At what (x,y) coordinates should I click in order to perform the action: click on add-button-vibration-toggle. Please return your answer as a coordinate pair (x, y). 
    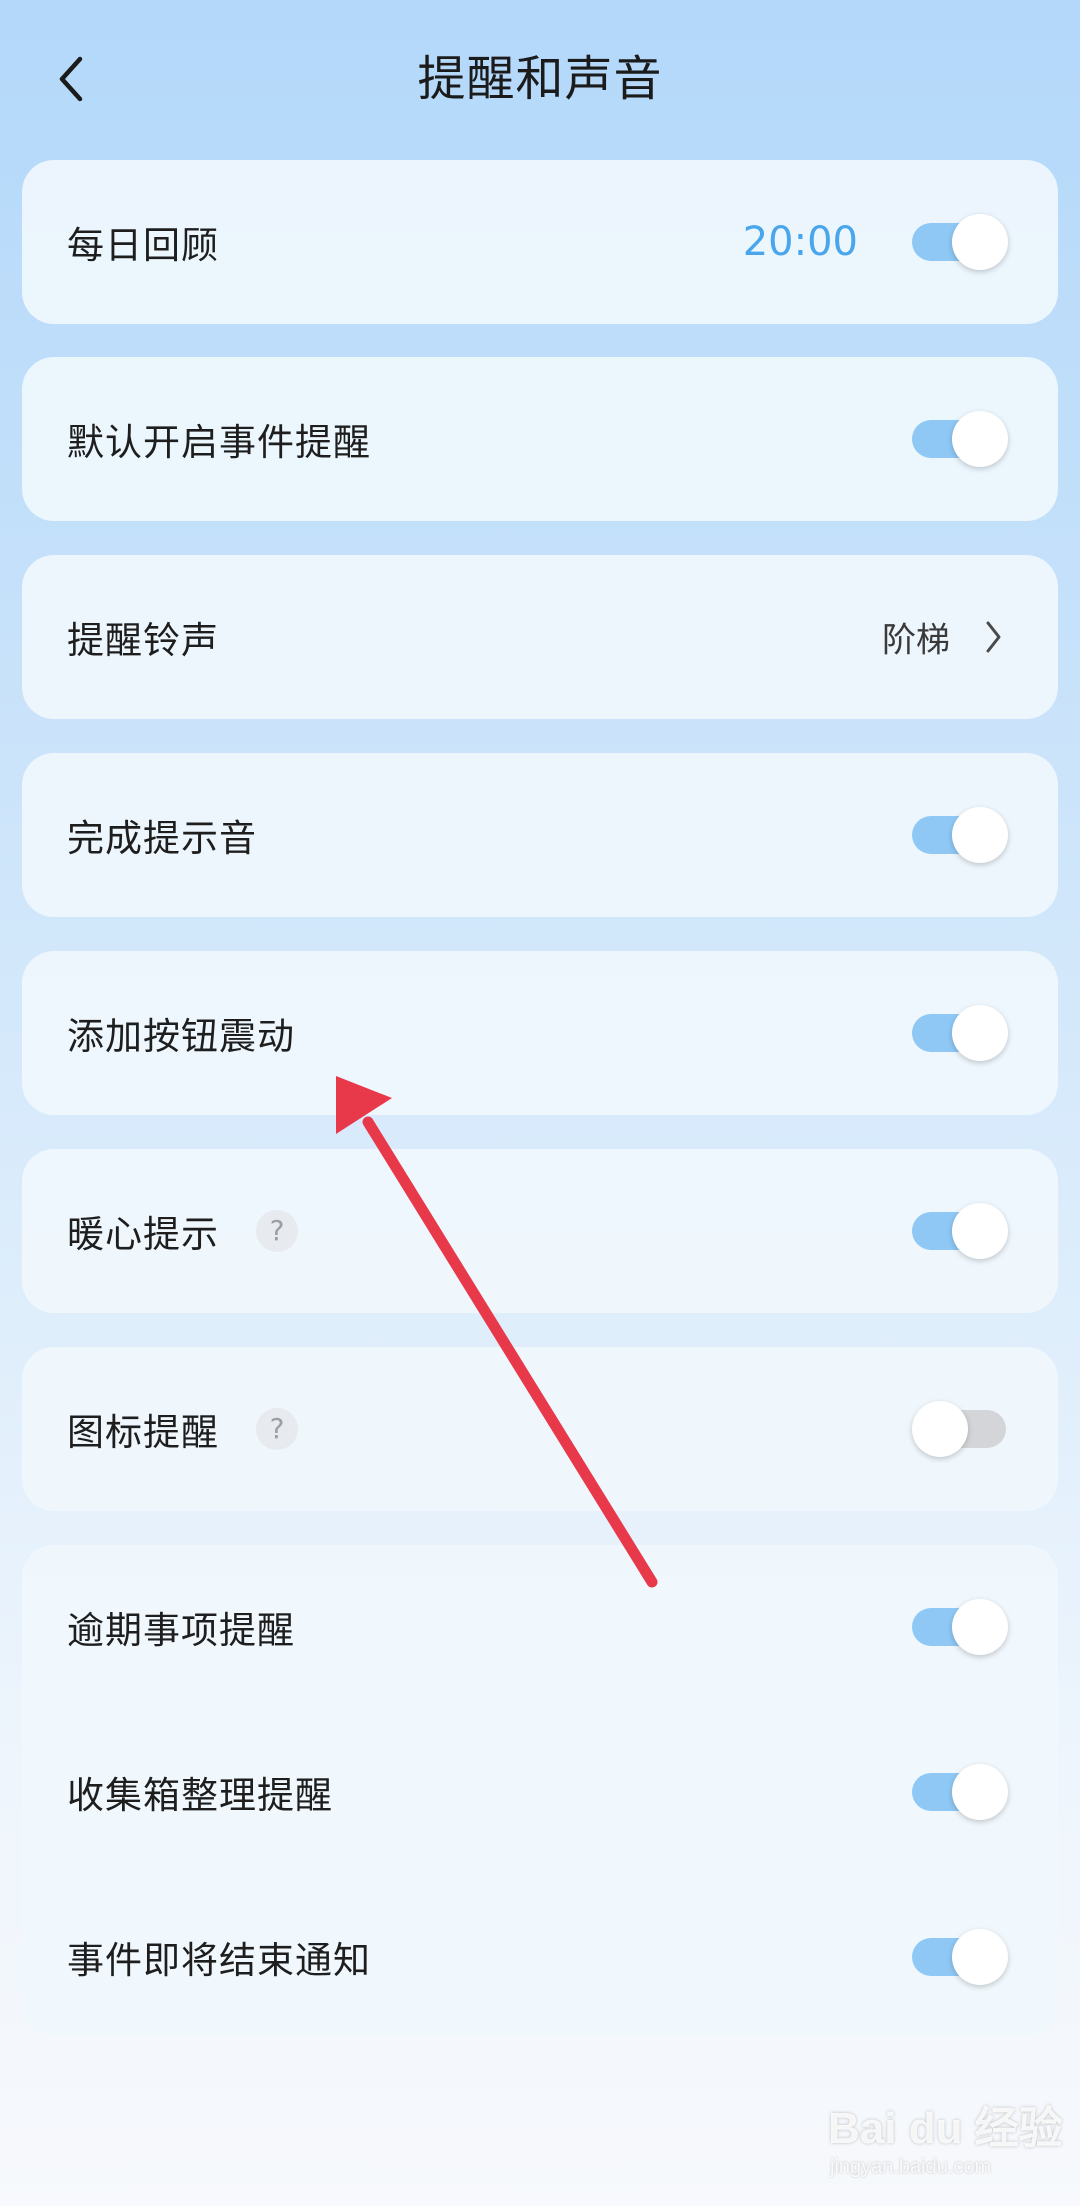
    Looking at the image, I should click on (960, 1033).